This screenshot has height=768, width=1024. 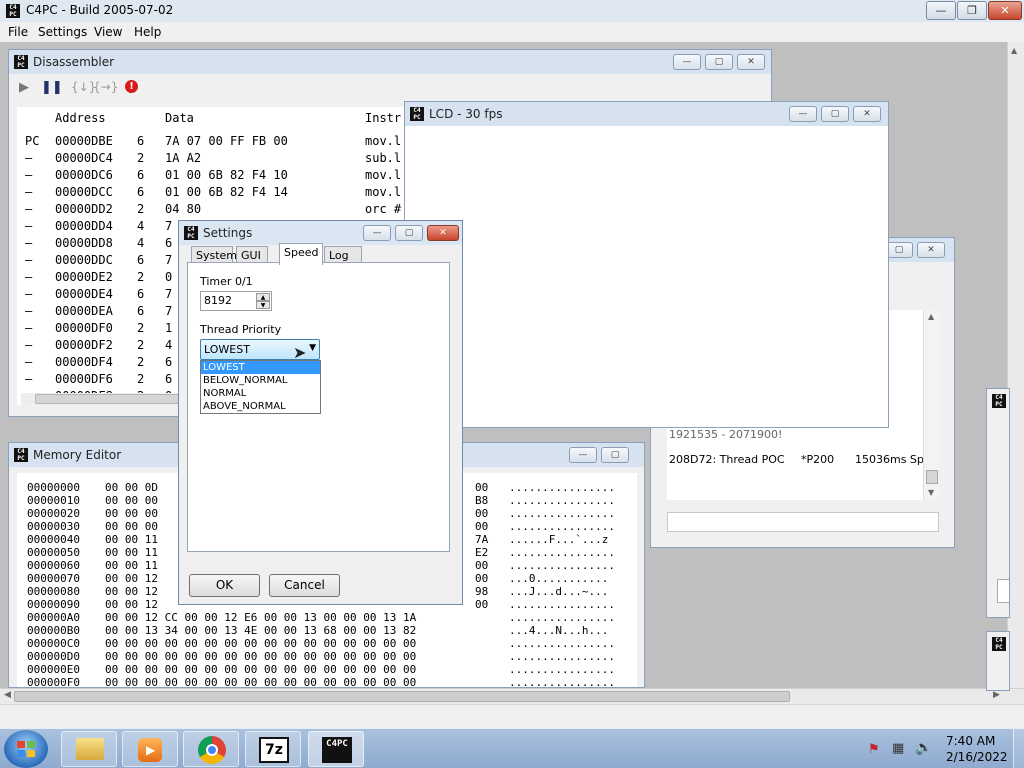 What do you see at coordinates (62, 32) in the screenshot?
I see `menu-settings: Settings` at bounding box center [62, 32].